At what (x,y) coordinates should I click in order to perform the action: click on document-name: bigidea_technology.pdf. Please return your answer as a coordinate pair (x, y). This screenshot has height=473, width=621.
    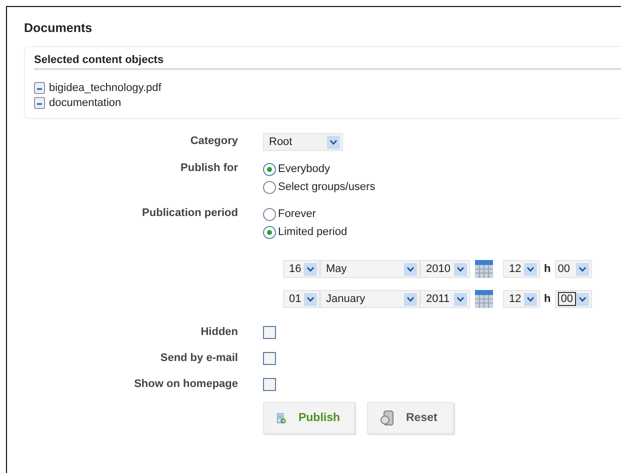
    Looking at the image, I should click on (105, 88).